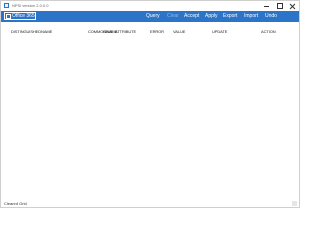 The image size is (320, 240). Describe the element at coordinates (179, 31) in the screenshot. I see `column-header-value: VALUE` at that location.